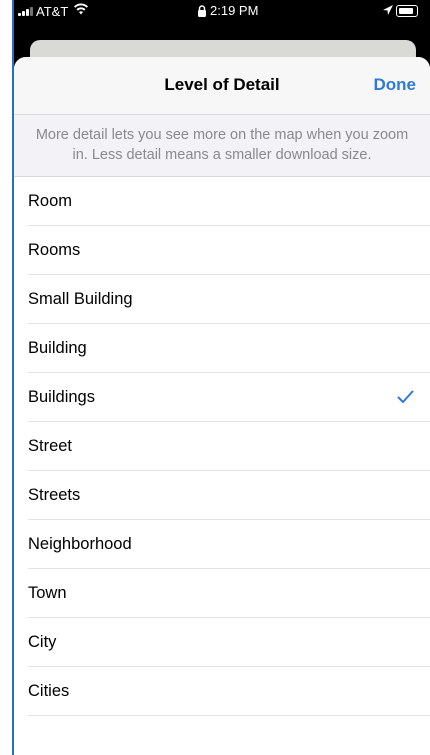  What do you see at coordinates (222, 642) in the screenshot?
I see `option-city: City` at bounding box center [222, 642].